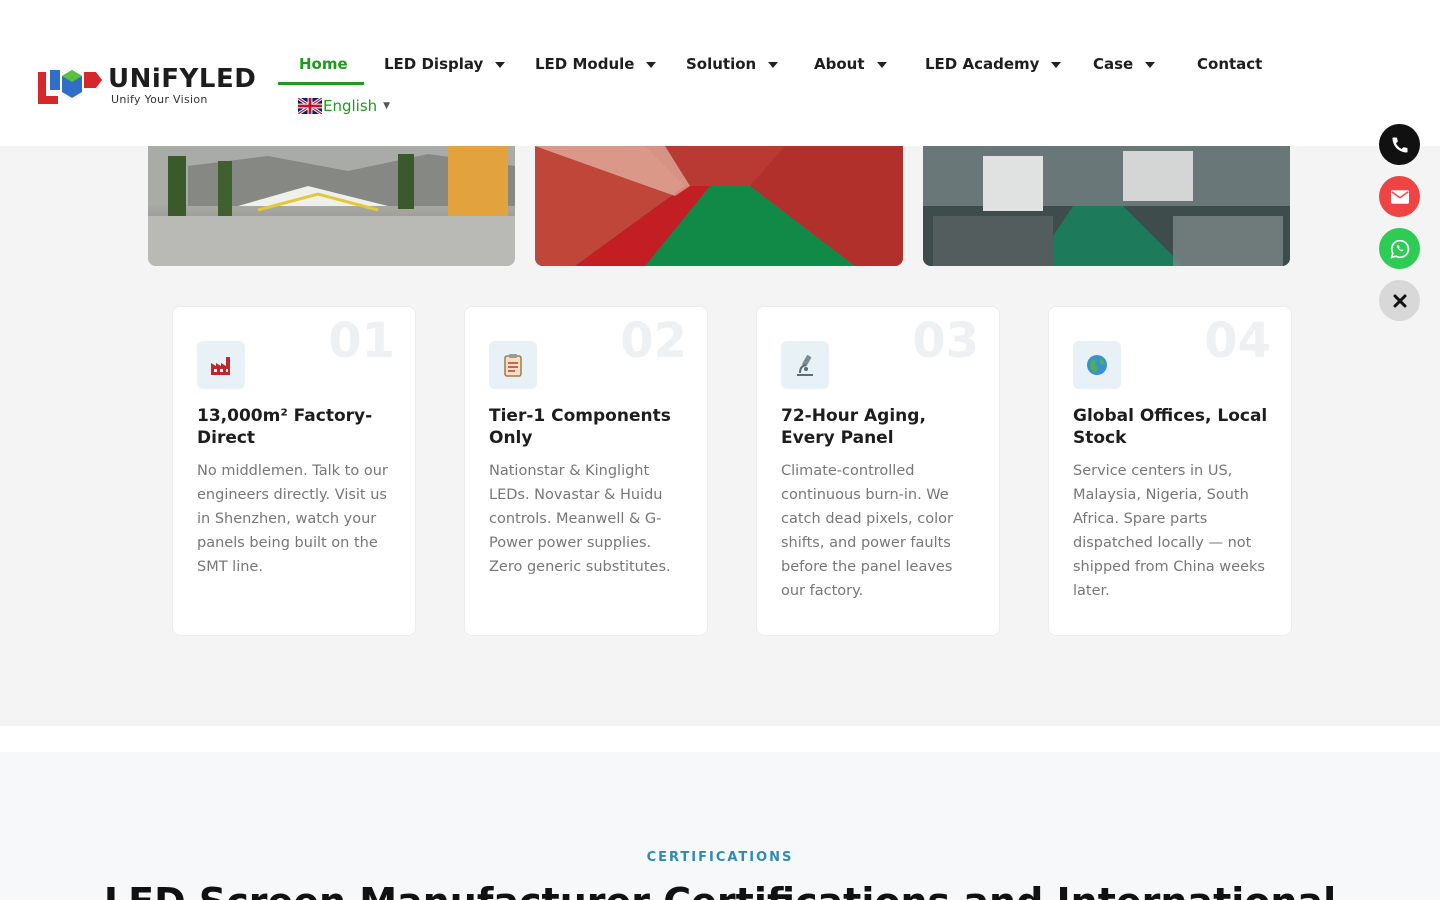 This screenshot has height=900, width=1440. What do you see at coordinates (1097, 365) in the screenshot?
I see `globe-icon` at bounding box center [1097, 365].